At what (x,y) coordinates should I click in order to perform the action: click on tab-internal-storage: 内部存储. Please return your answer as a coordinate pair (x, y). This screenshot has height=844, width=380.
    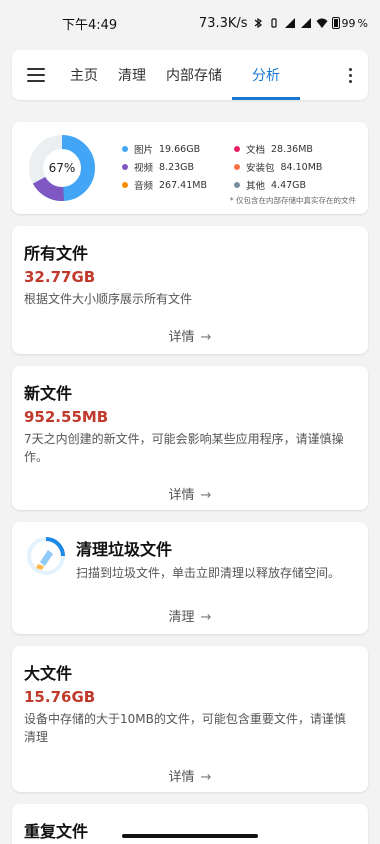
    Looking at the image, I should click on (194, 75).